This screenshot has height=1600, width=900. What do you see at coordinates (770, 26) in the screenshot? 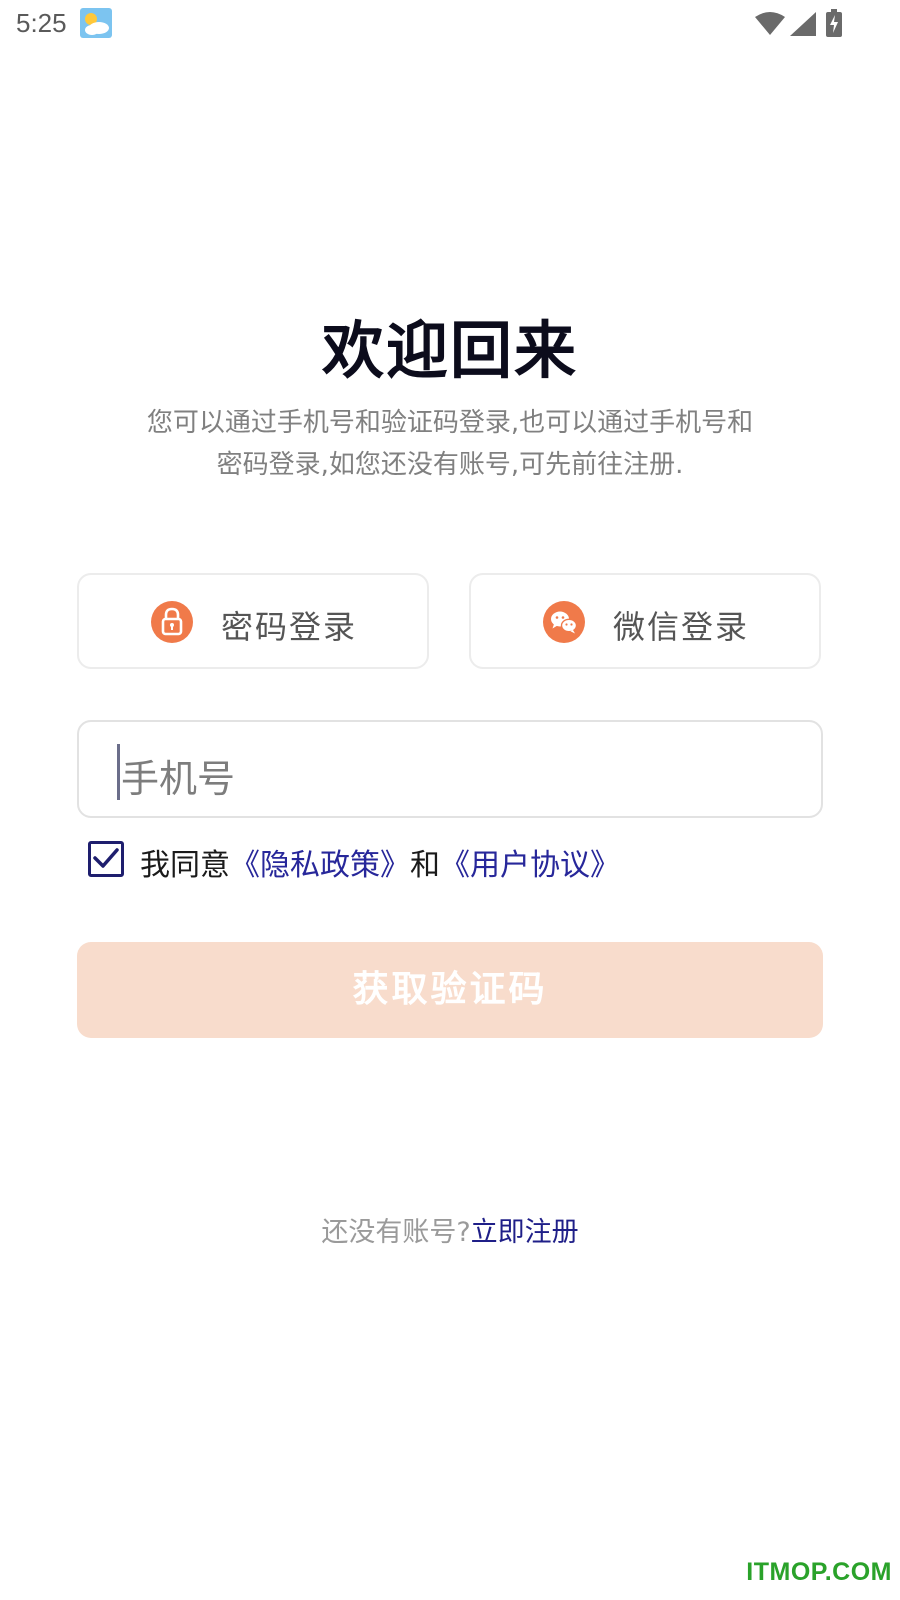
I see `wifi-icon` at bounding box center [770, 26].